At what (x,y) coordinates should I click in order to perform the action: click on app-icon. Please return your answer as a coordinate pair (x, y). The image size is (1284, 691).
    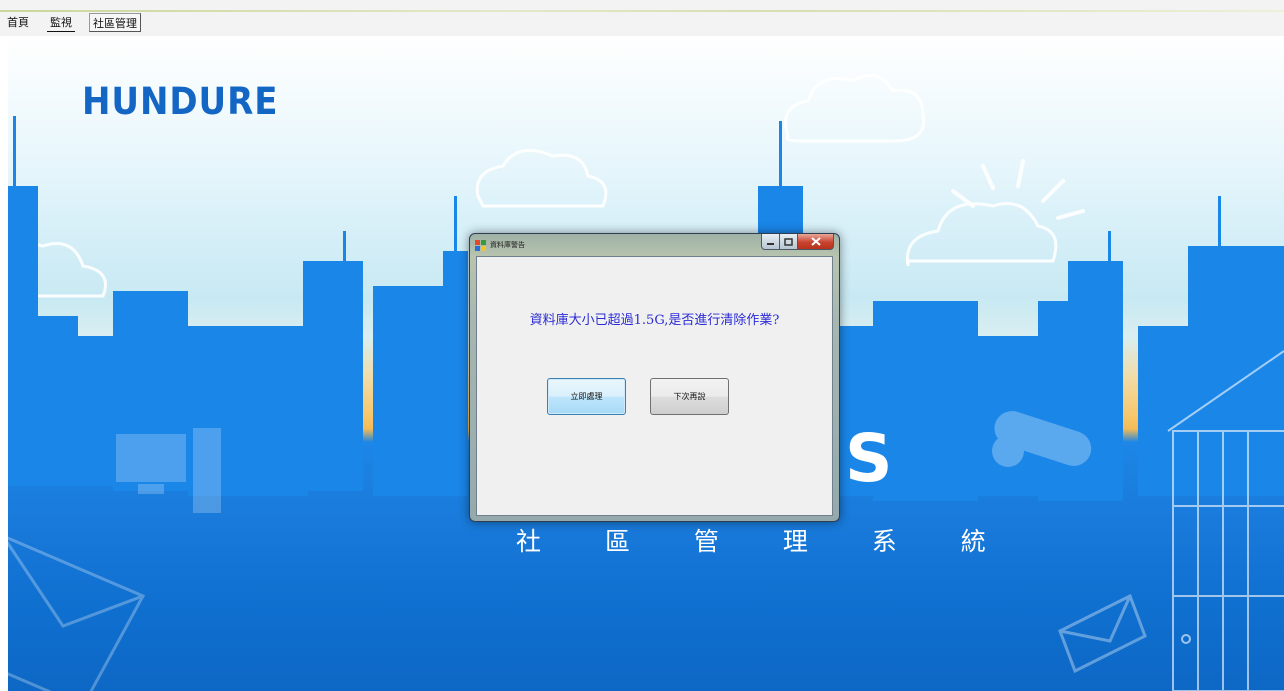
    Looking at the image, I should click on (480, 245).